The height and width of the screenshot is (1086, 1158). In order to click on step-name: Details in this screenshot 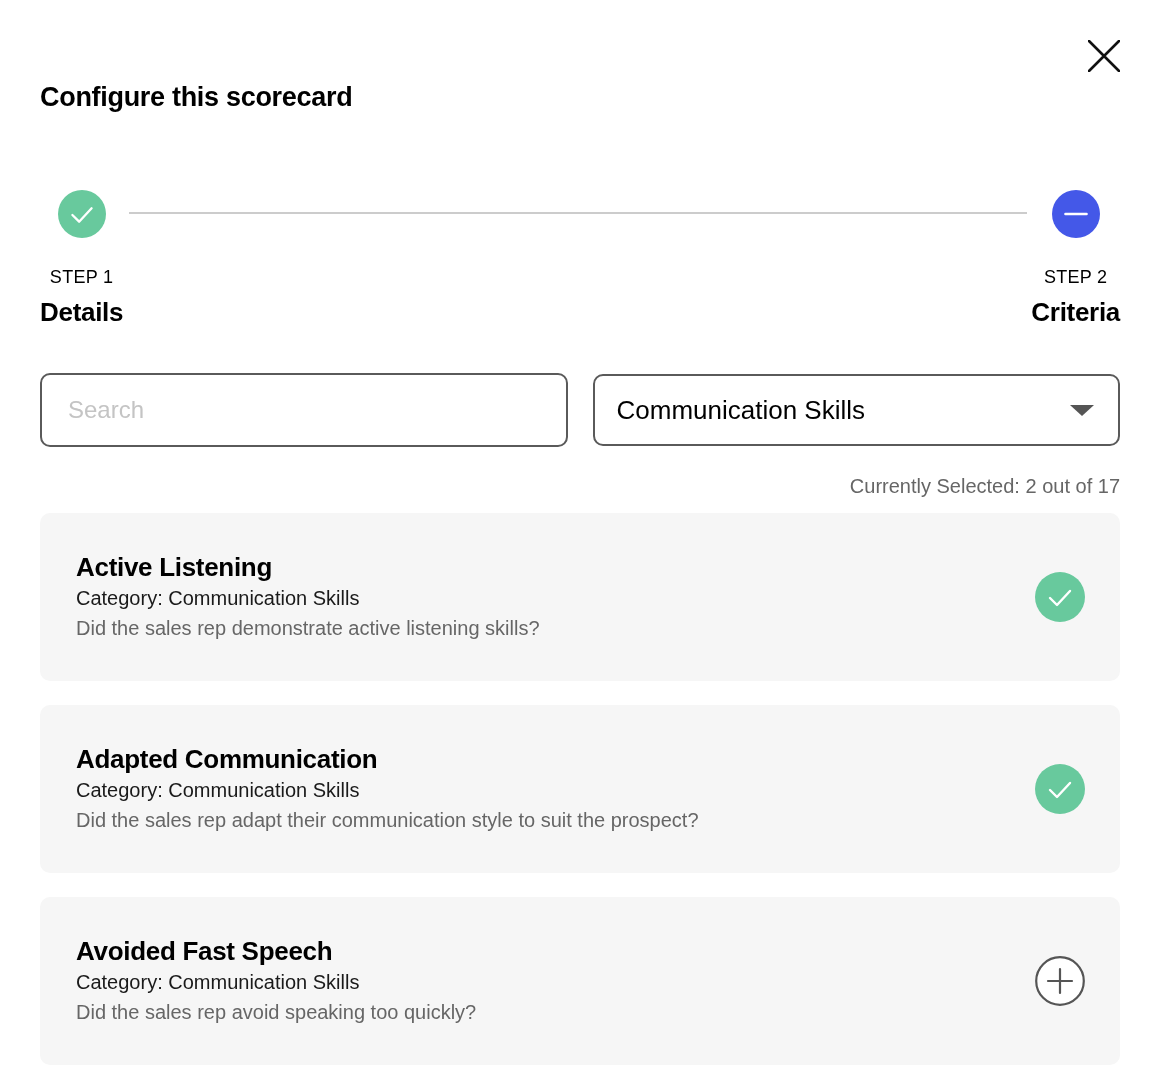, I will do `click(82, 312)`.